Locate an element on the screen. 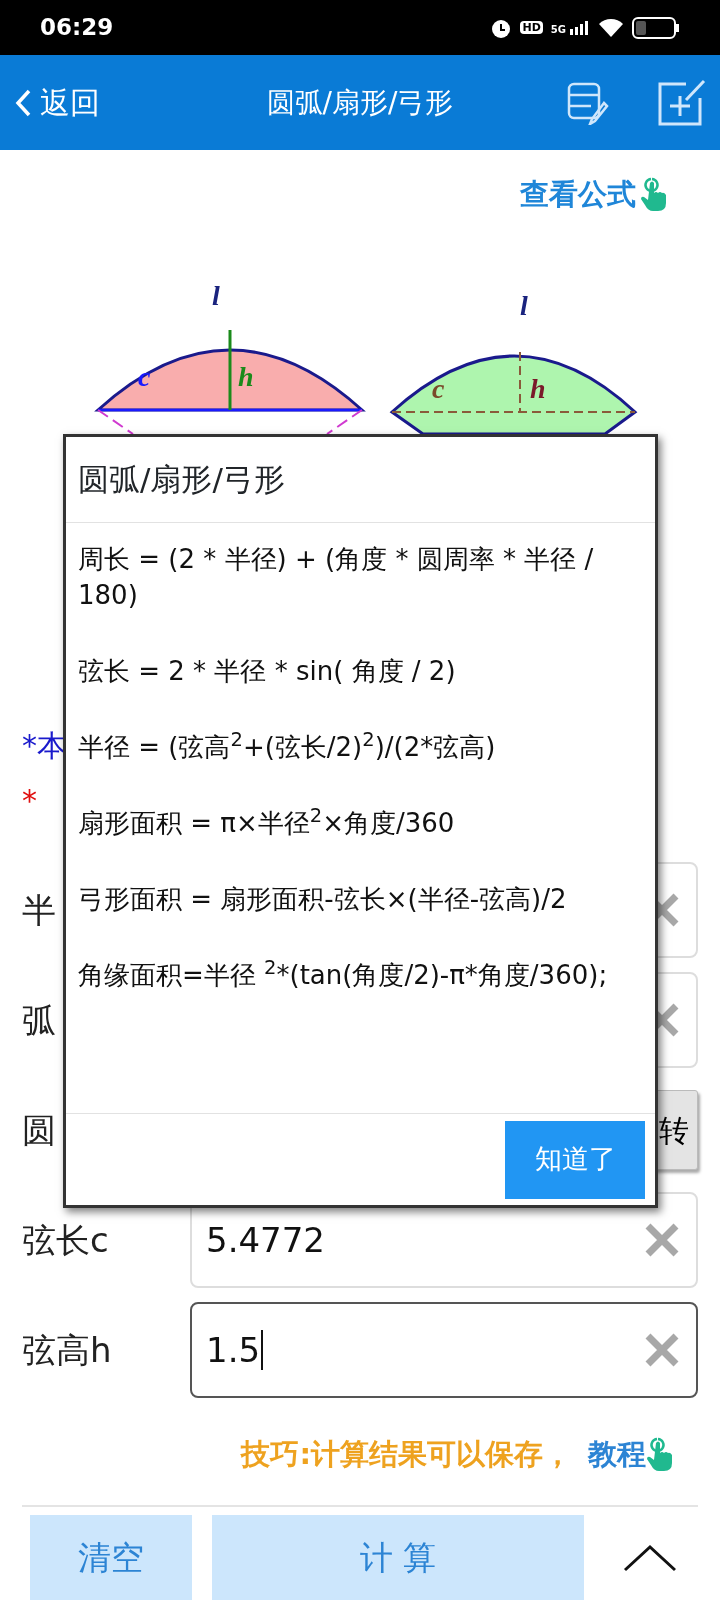  dialog-title: 圆弧/扇形/弓形 is located at coordinates (181, 480).